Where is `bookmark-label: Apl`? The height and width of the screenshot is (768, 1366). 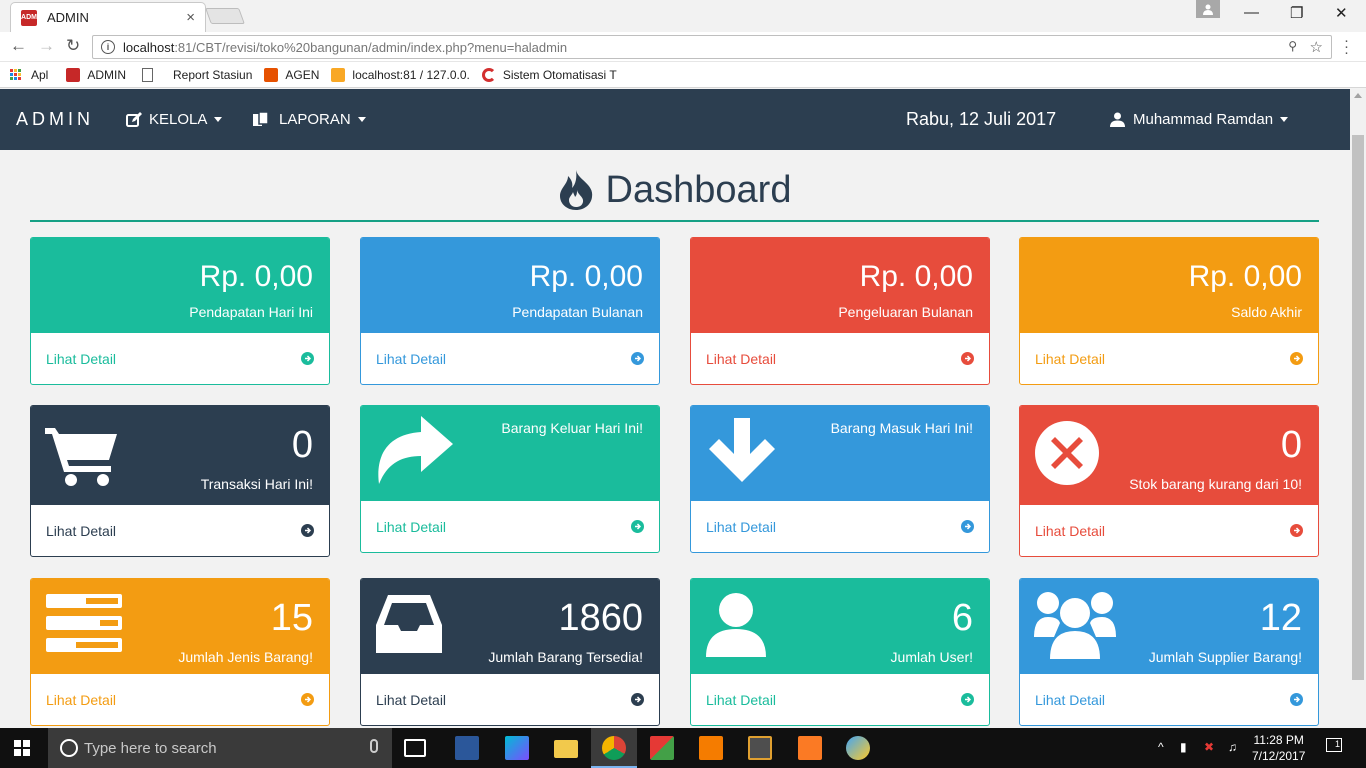 bookmark-label: Apl is located at coordinates (40, 74).